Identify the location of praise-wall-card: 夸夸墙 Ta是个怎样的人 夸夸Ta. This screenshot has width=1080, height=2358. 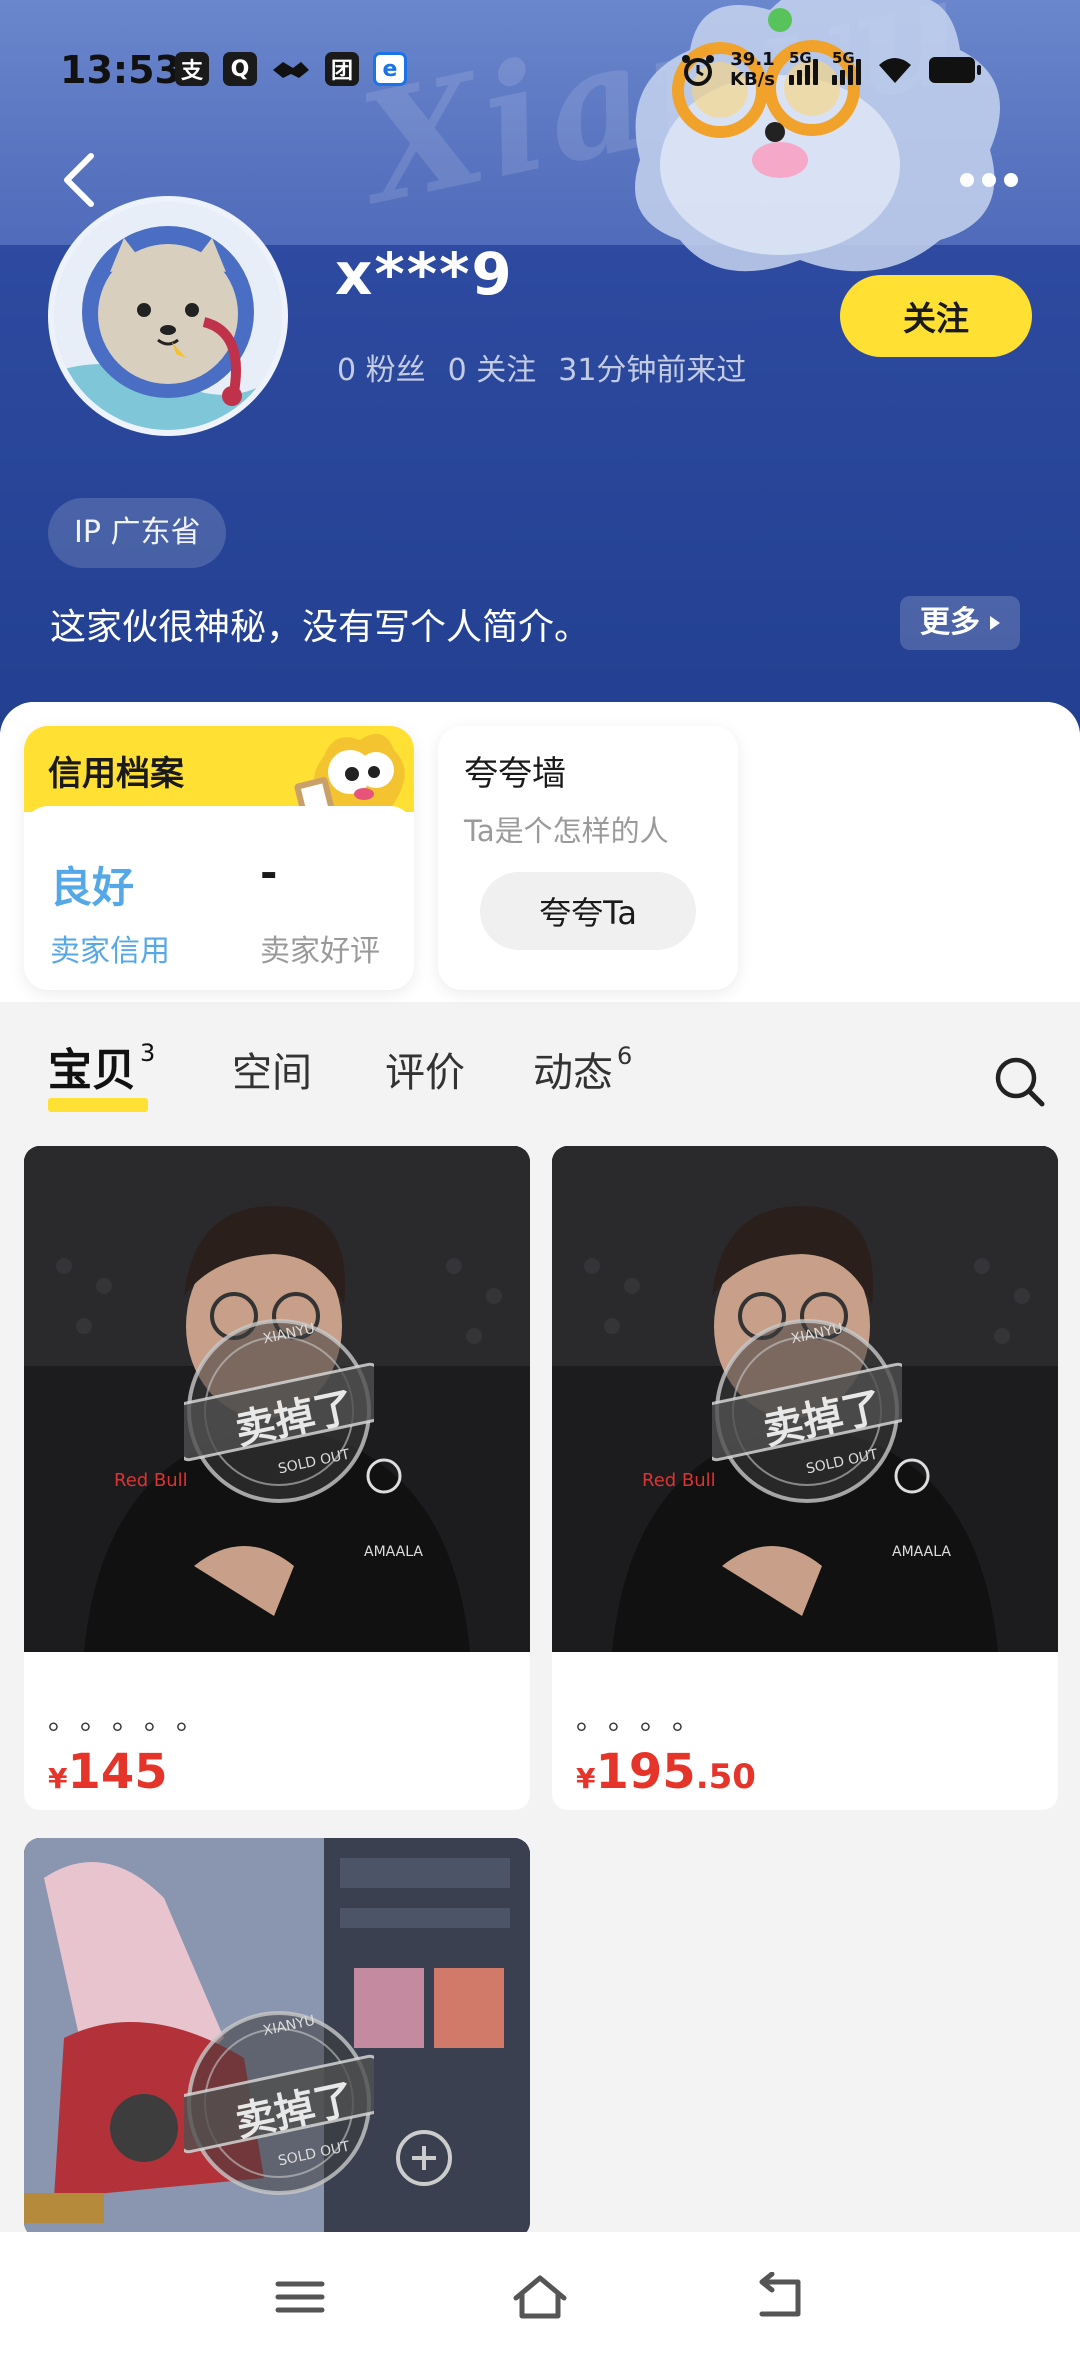
(588, 858).